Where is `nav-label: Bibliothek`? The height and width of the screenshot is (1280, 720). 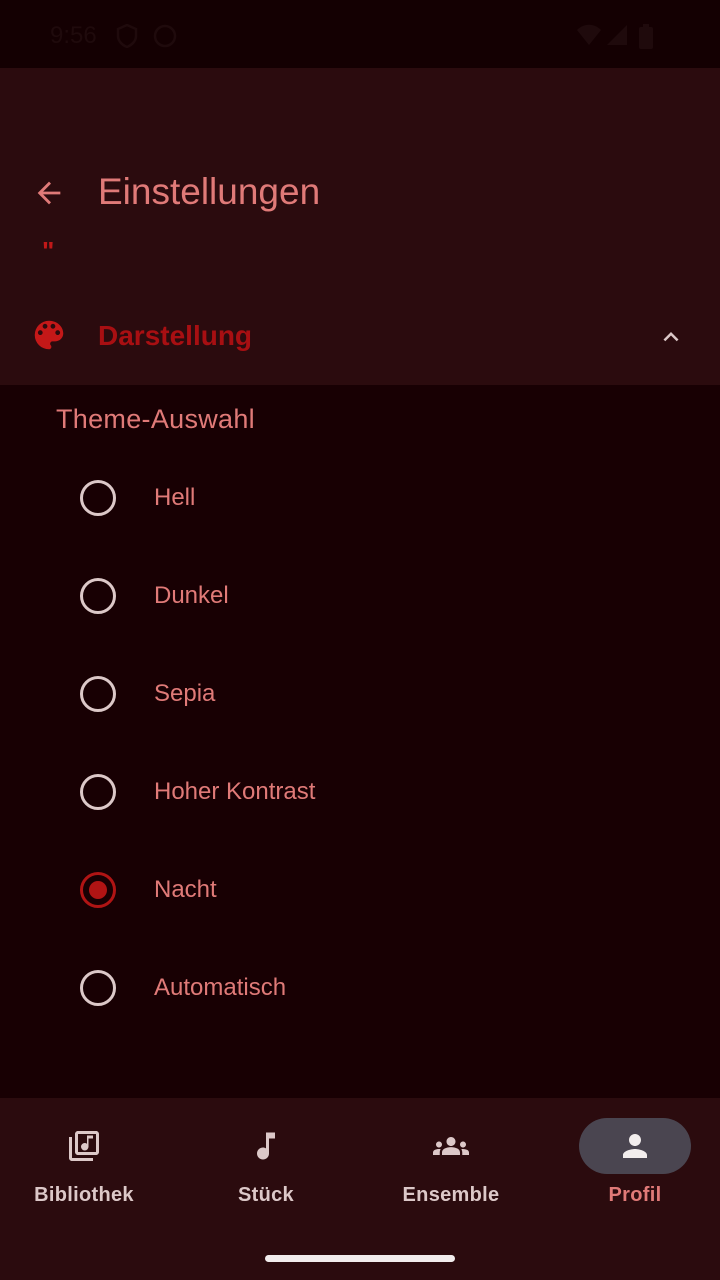
nav-label: Bibliothek is located at coordinates (84, 1195).